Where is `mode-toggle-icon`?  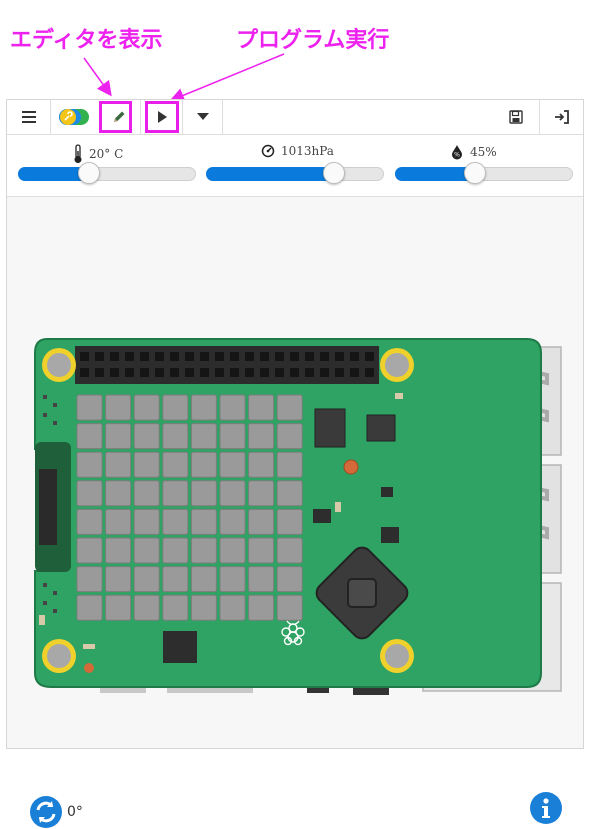
mode-toggle-icon is located at coordinates (74, 117).